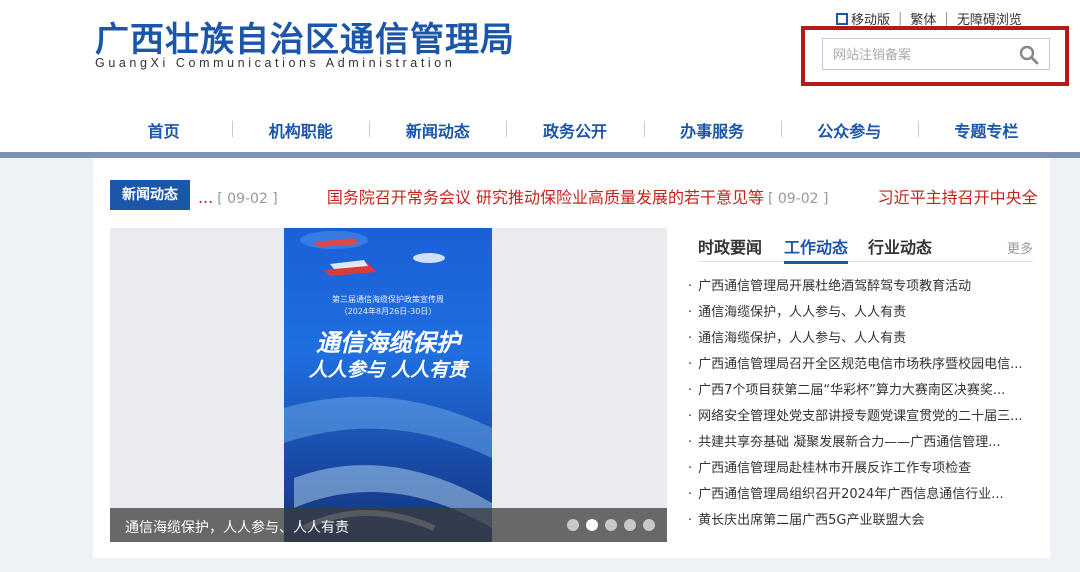 The width and height of the screenshot is (1080, 572). What do you see at coordinates (835, 468) in the screenshot?
I see `list-item-text: 广西通信管理局赴桂林市开展反诈工作专项检查` at bounding box center [835, 468].